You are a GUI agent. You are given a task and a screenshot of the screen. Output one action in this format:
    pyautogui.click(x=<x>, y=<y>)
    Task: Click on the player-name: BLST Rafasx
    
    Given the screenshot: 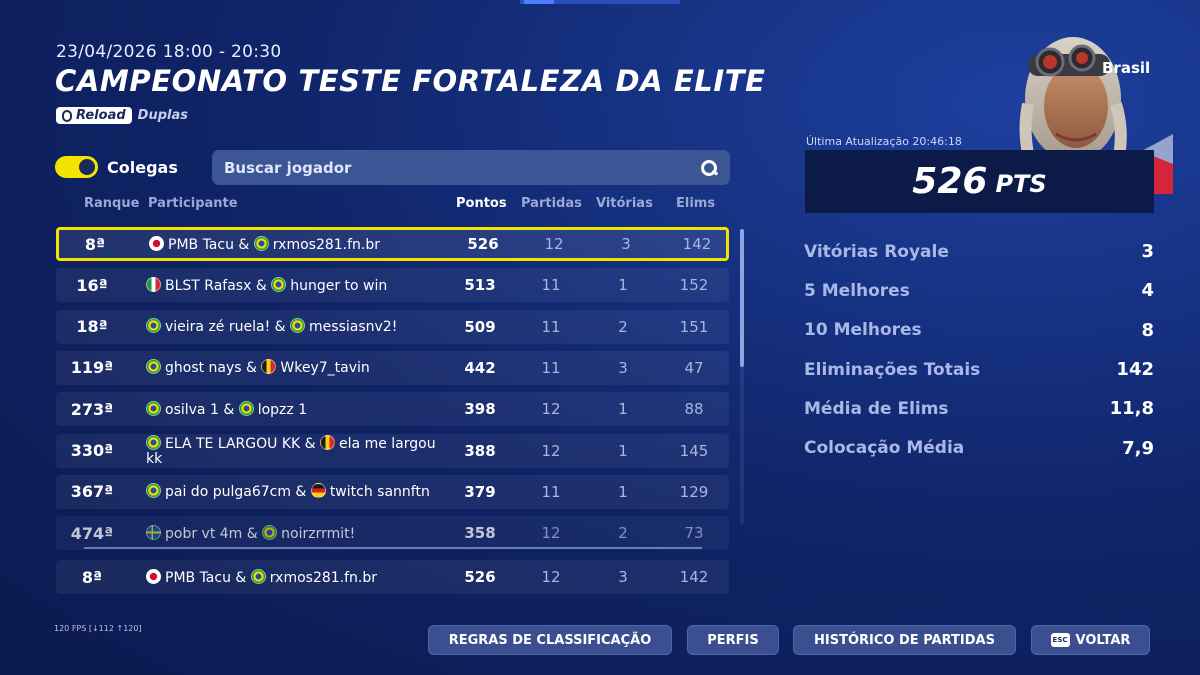 What is the action you would take?
    pyautogui.click(x=208, y=285)
    